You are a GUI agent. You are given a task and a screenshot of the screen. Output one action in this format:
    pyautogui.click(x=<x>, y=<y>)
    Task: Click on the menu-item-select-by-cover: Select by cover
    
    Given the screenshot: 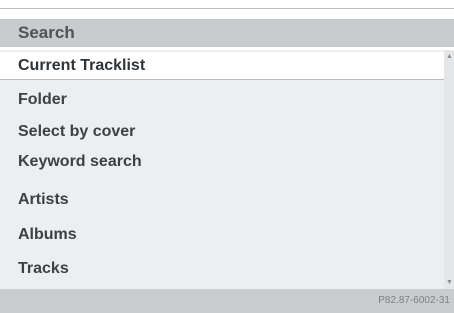 What is the action you would take?
    pyautogui.click(x=222, y=132)
    